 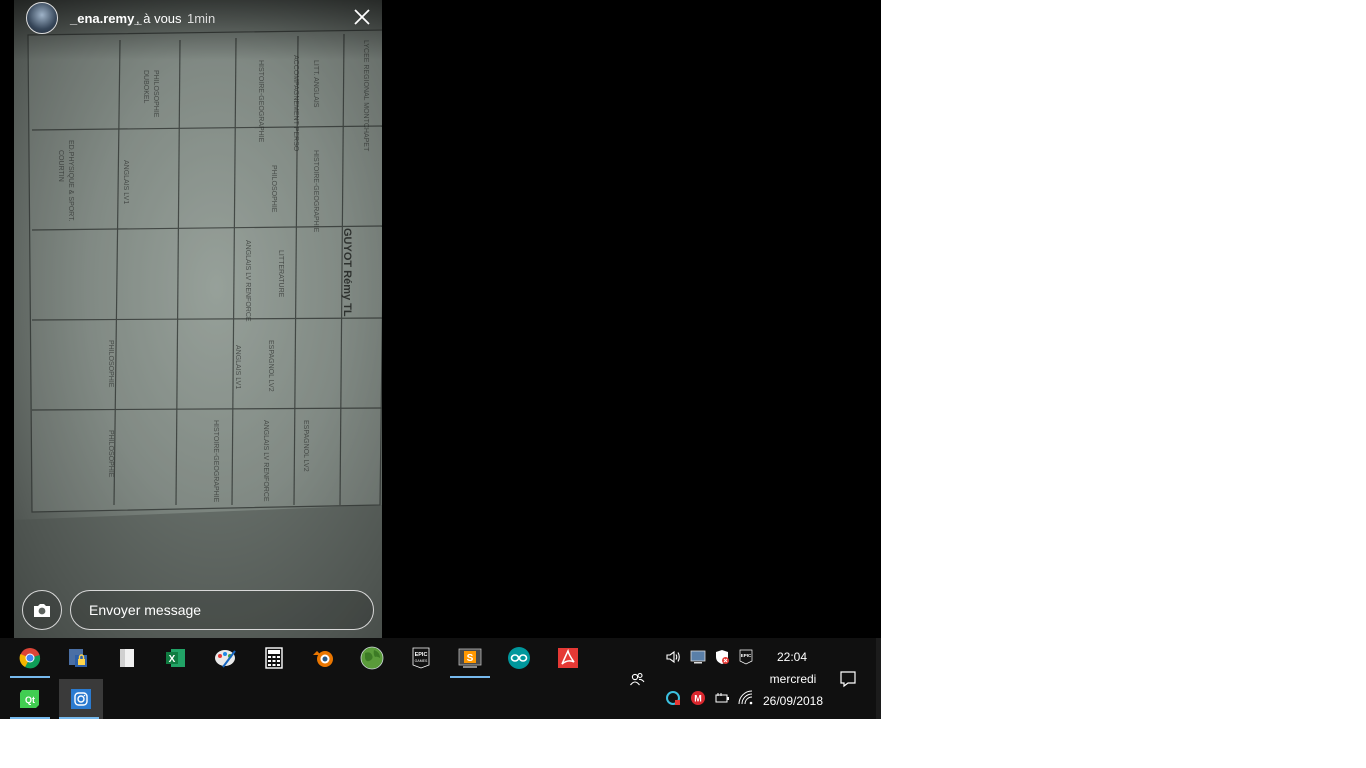 I want to click on camera-button, so click(x=42, y=610).